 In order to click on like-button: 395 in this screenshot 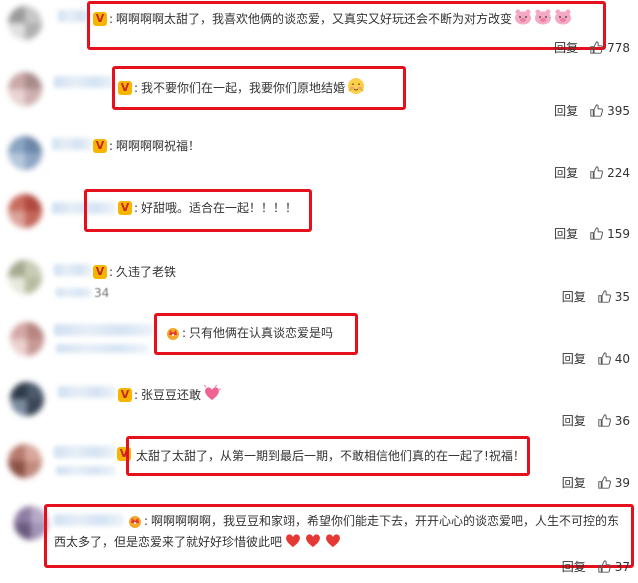, I will do `click(610, 111)`.